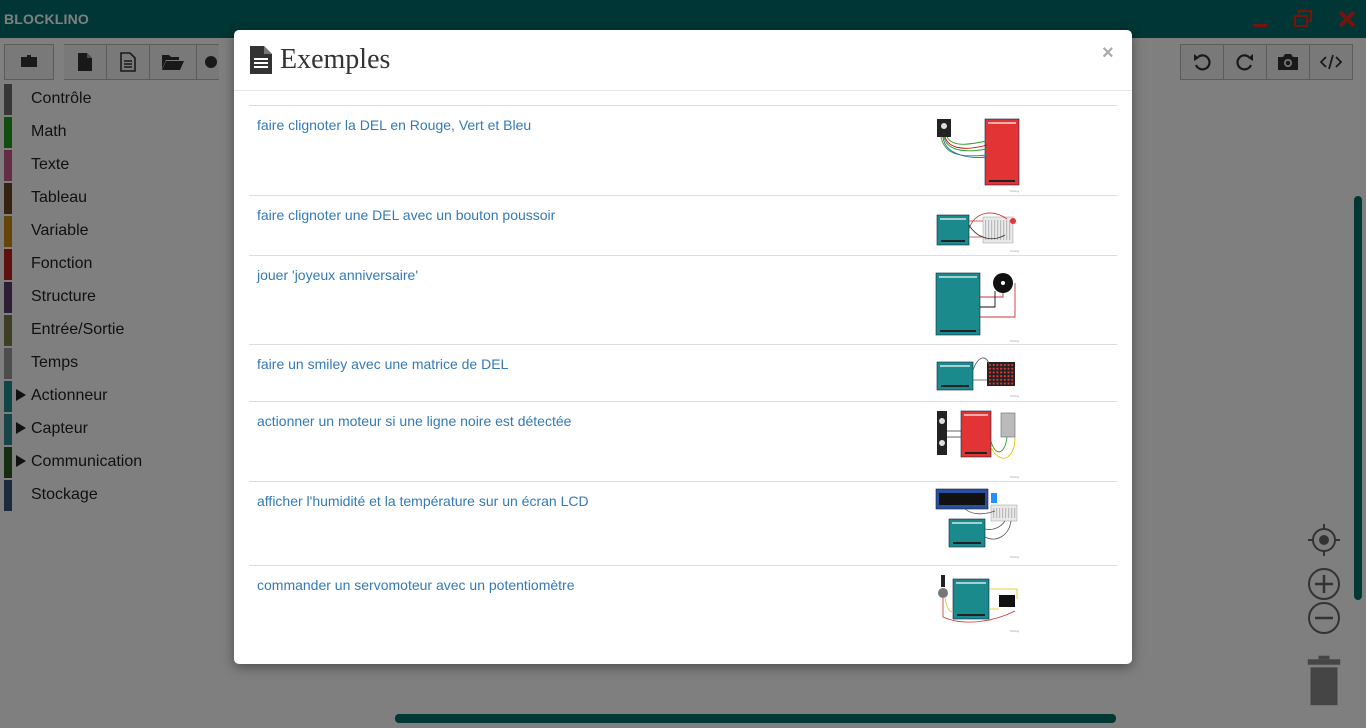  Describe the element at coordinates (382, 364) in the screenshot. I see `example-link: faire un smiley avec une matrice de DEL` at that location.